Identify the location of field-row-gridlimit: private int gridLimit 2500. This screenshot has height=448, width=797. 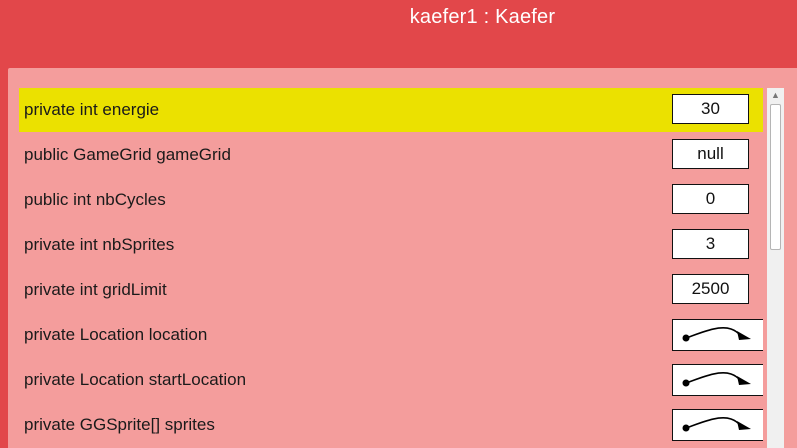
(391, 290).